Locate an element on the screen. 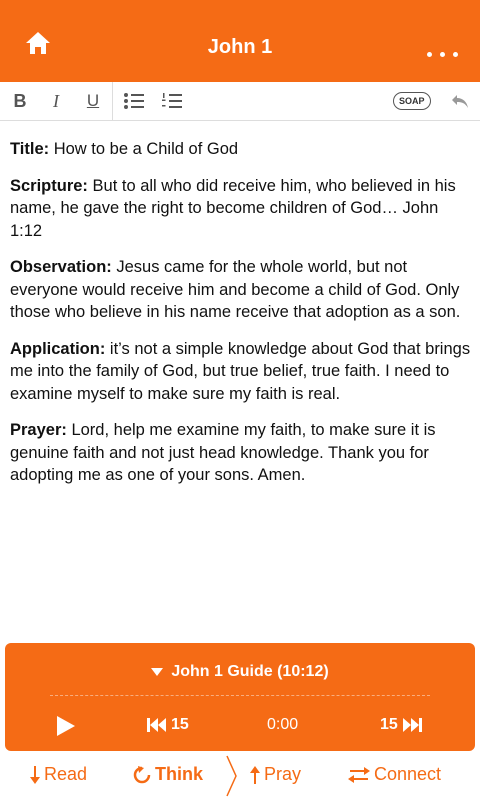 The height and width of the screenshot is (800, 480). player-divider is located at coordinates (240, 695).